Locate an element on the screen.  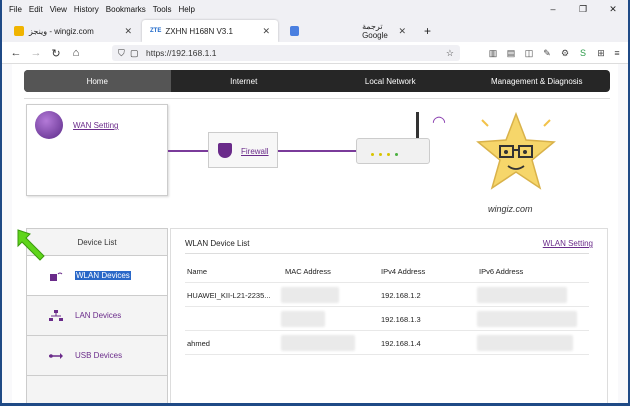
wan-setting-link: WAN Setting is located at coordinates (96, 125).